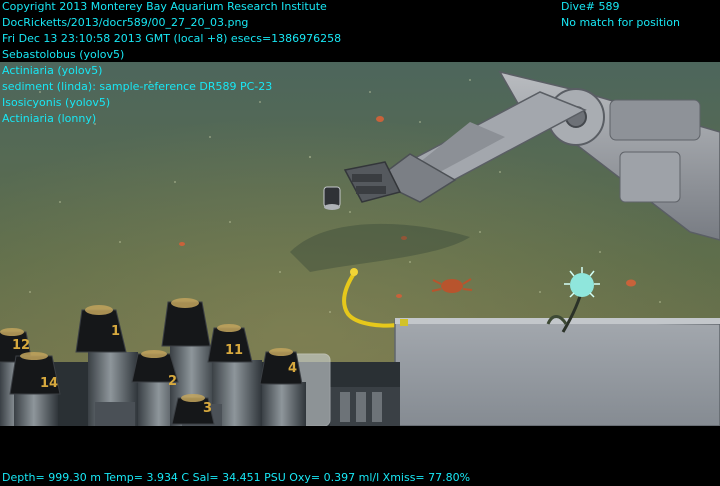  I want to click on rov-tray, so click(557, 372).